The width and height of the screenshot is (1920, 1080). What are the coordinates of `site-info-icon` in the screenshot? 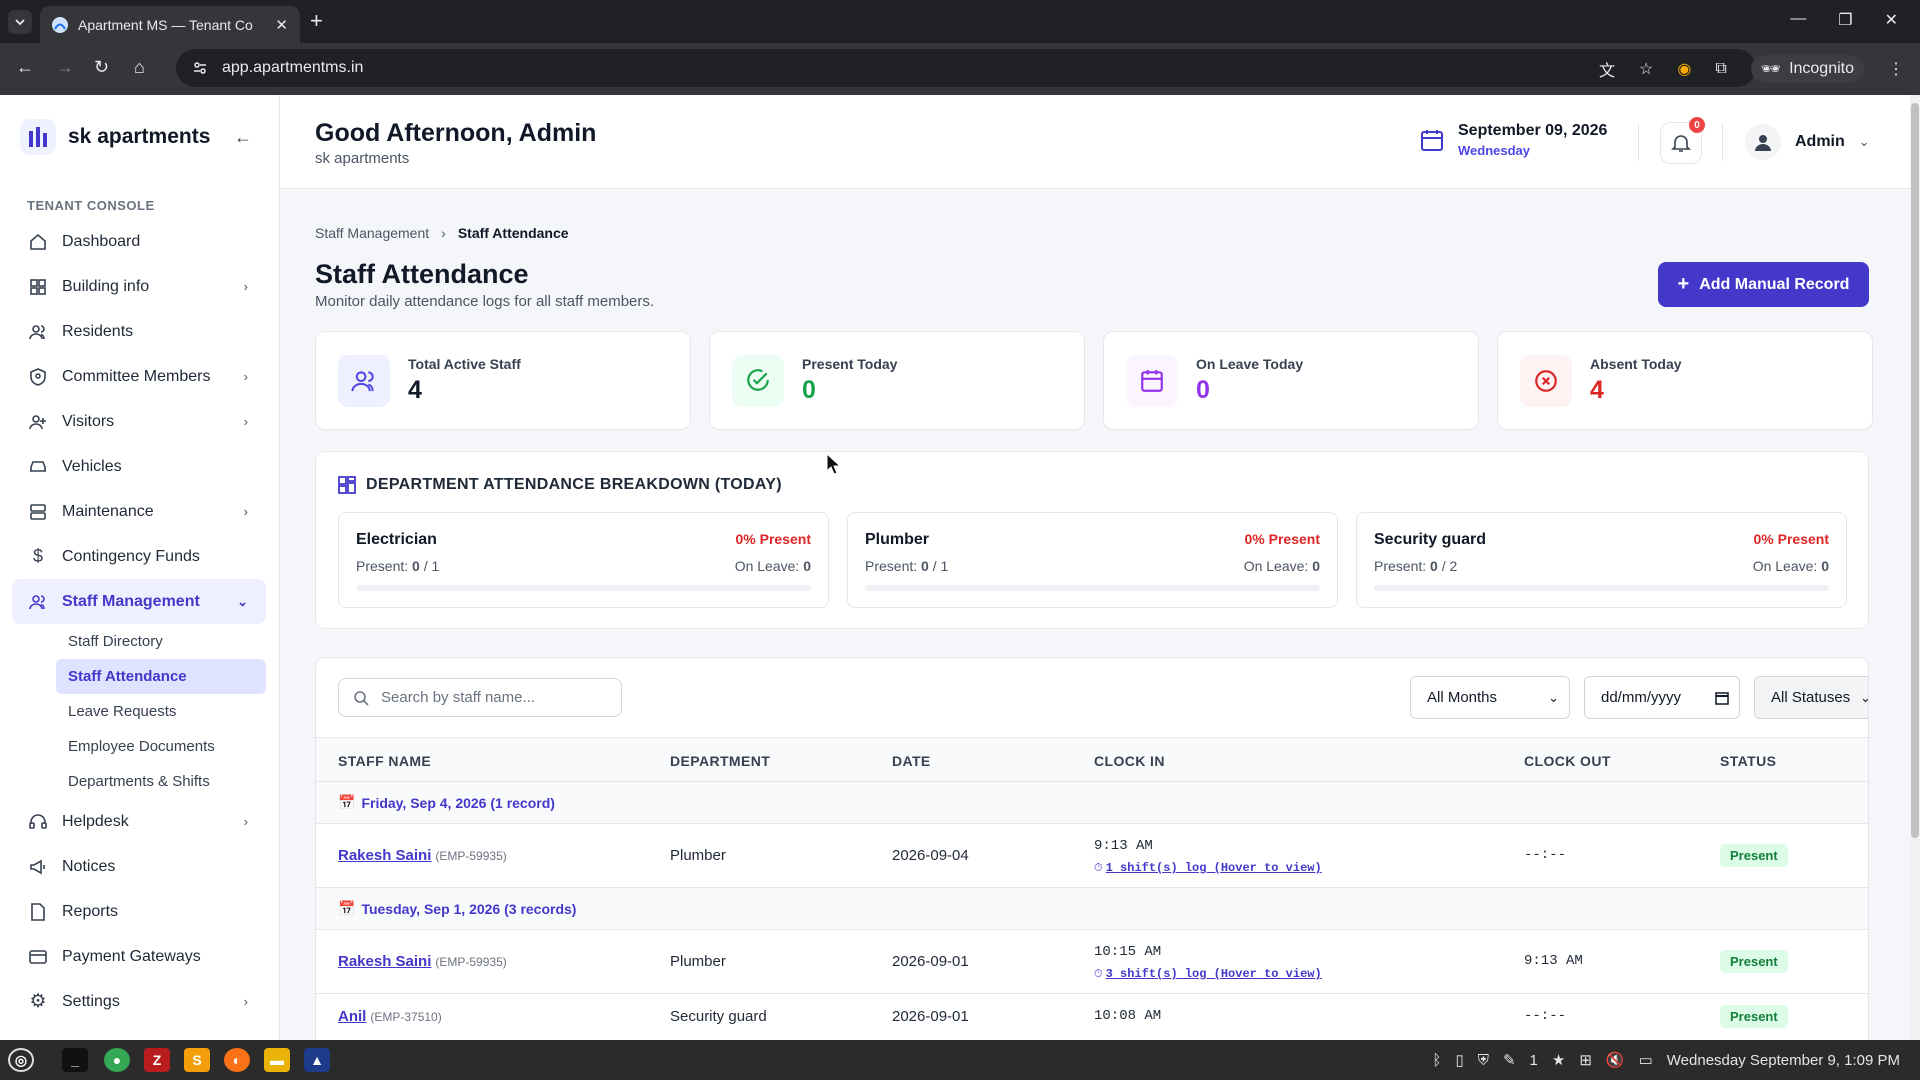 It's located at (200, 68).